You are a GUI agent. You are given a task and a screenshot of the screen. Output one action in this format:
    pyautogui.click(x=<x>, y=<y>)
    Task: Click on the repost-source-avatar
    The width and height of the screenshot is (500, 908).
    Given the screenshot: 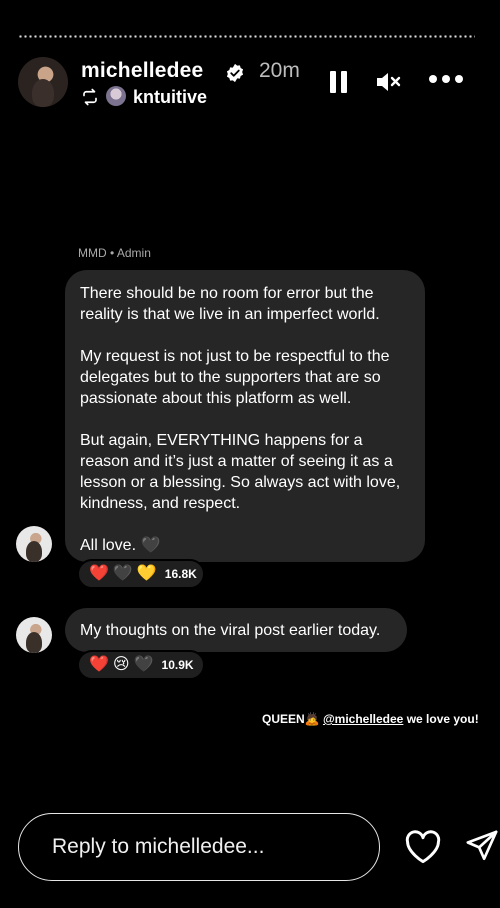 What is the action you would take?
    pyautogui.click(x=116, y=96)
    